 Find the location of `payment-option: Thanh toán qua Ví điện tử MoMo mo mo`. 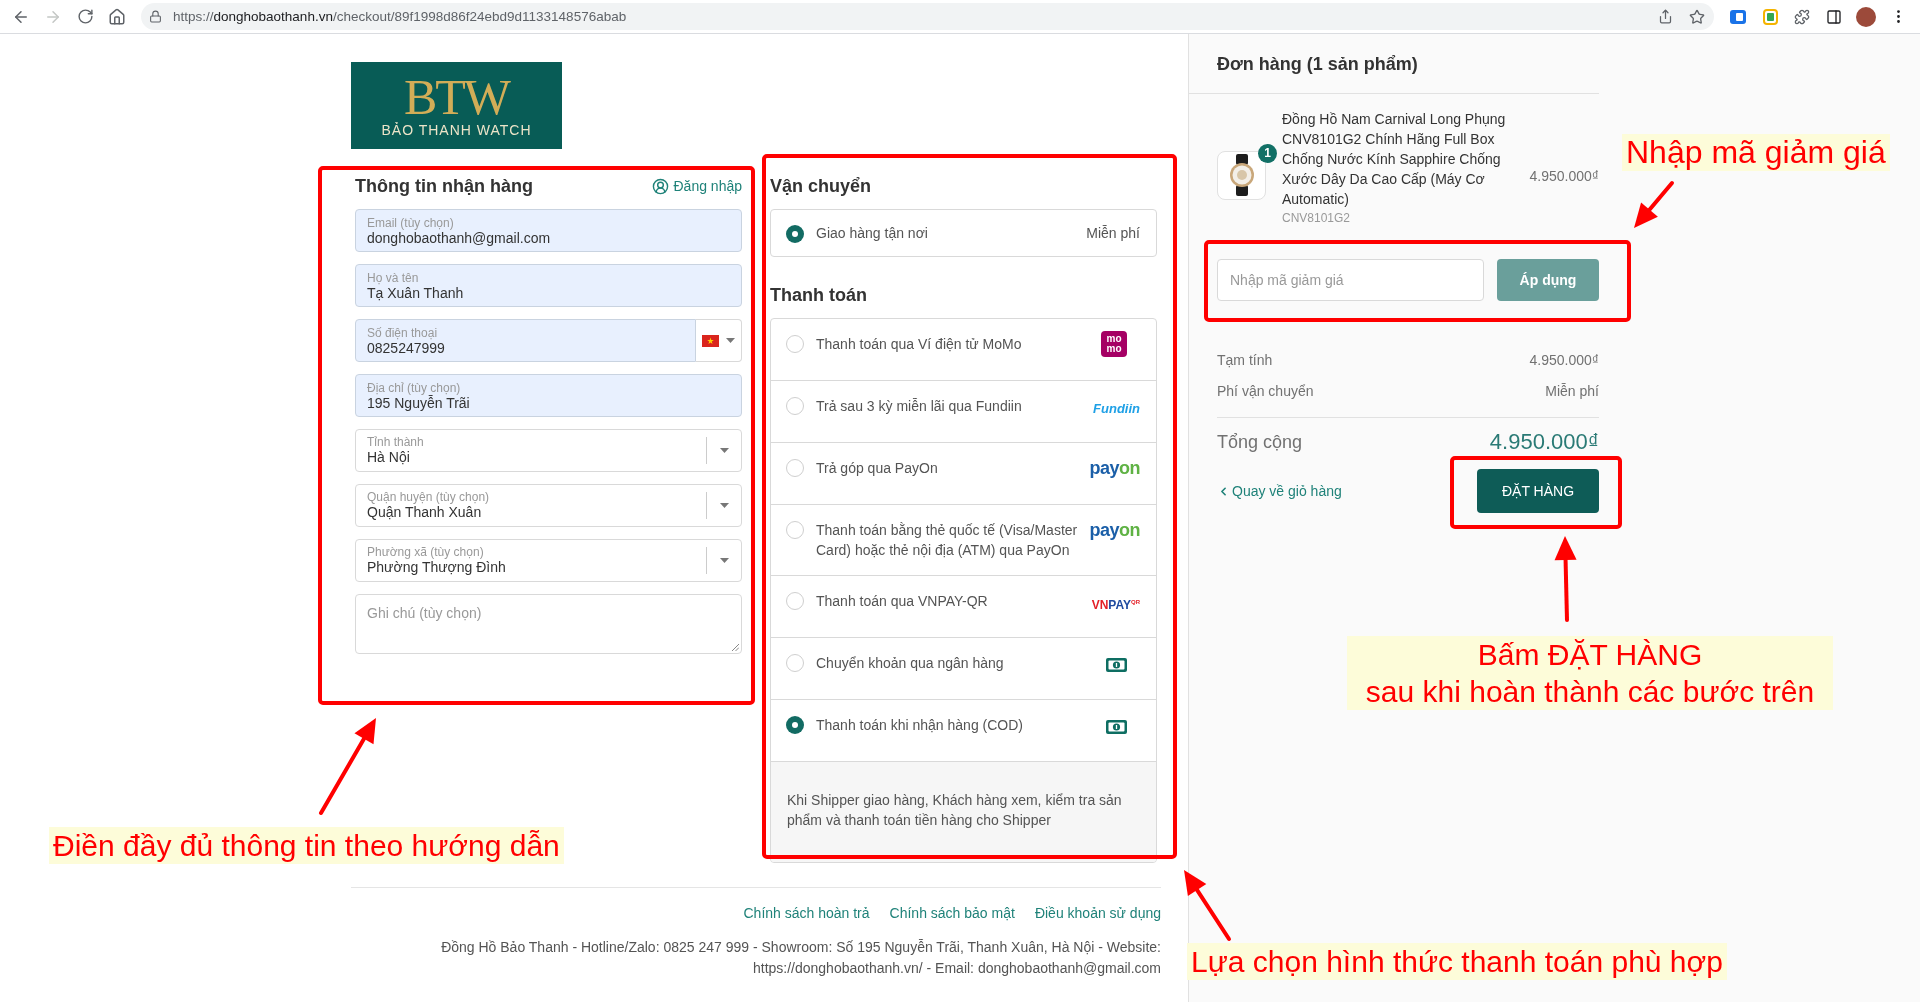

payment-option: Thanh toán qua Ví điện tử MoMo mo mo is located at coordinates (963, 350).